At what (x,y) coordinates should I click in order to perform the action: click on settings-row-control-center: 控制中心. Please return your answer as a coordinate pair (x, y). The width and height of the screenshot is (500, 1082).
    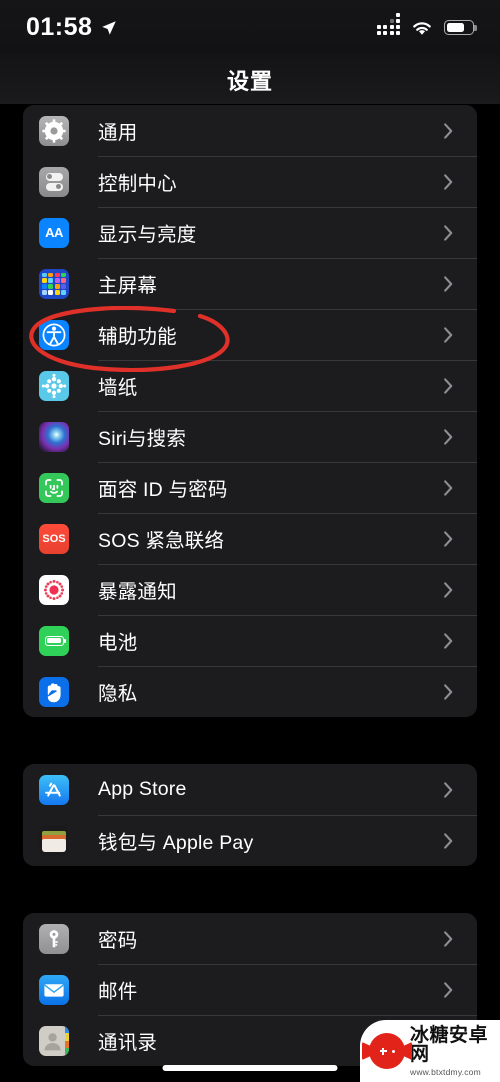
    Looking at the image, I should click on (250, 181).